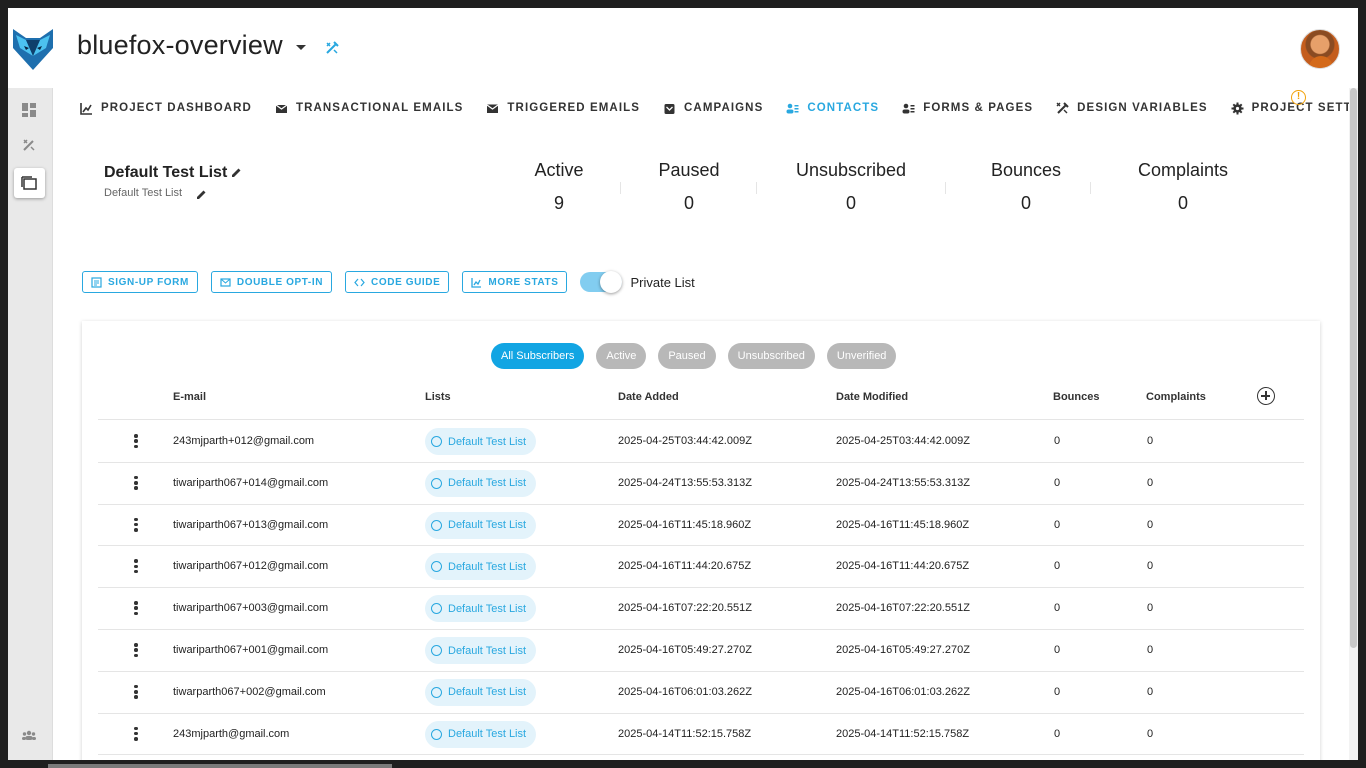 The width and height of the screenshot is (1366, 768). What do you see at coordinates (967, 108) in the screenshot?
I see `tab-forms-pages: FORMS & PAGES` at bounding box center [967, 108].